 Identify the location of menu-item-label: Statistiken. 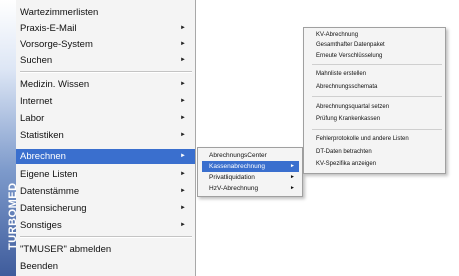
(42, 135).